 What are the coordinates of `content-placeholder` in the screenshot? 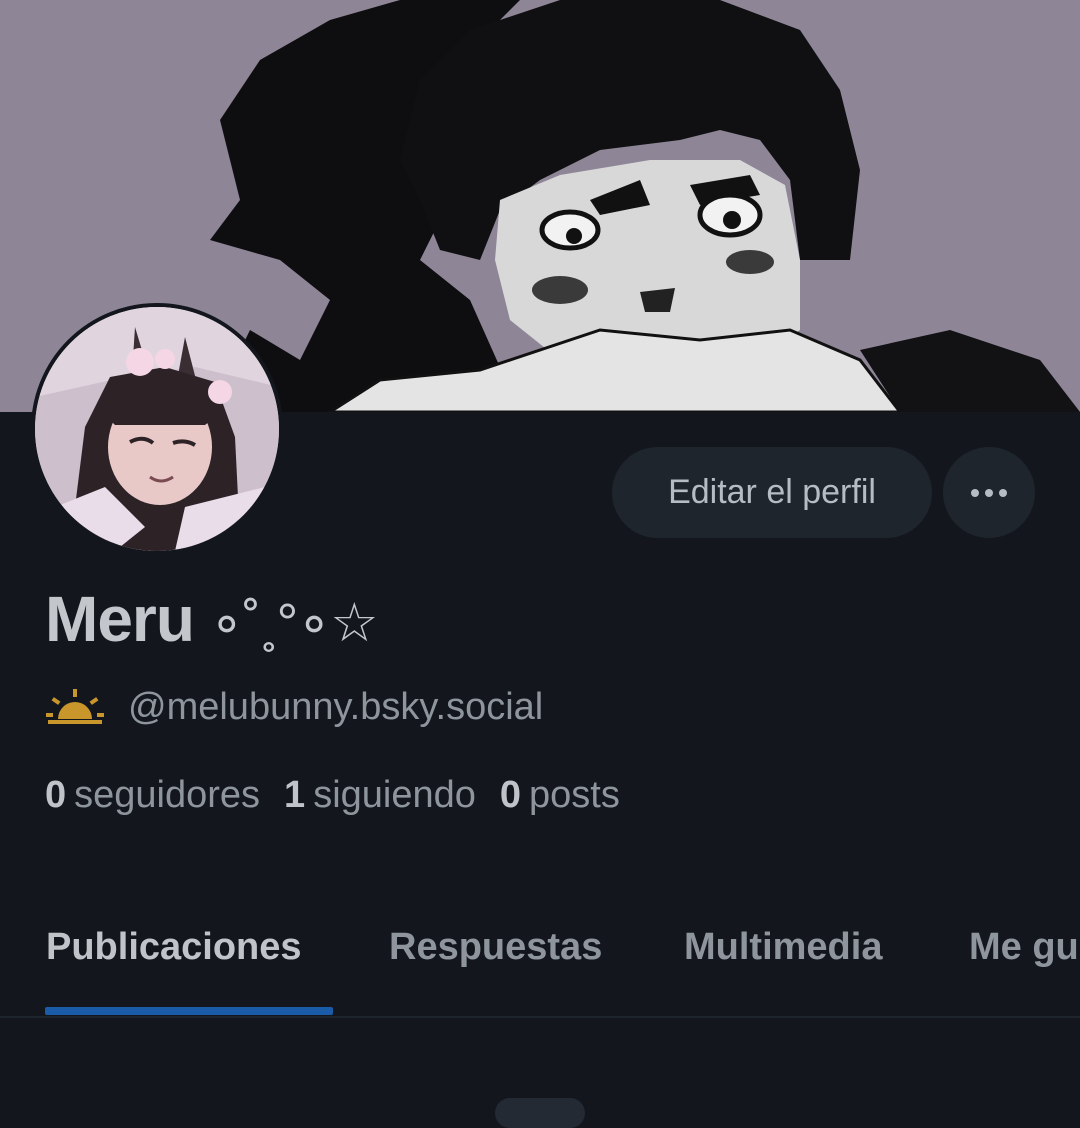 It's located at (540, 1113).